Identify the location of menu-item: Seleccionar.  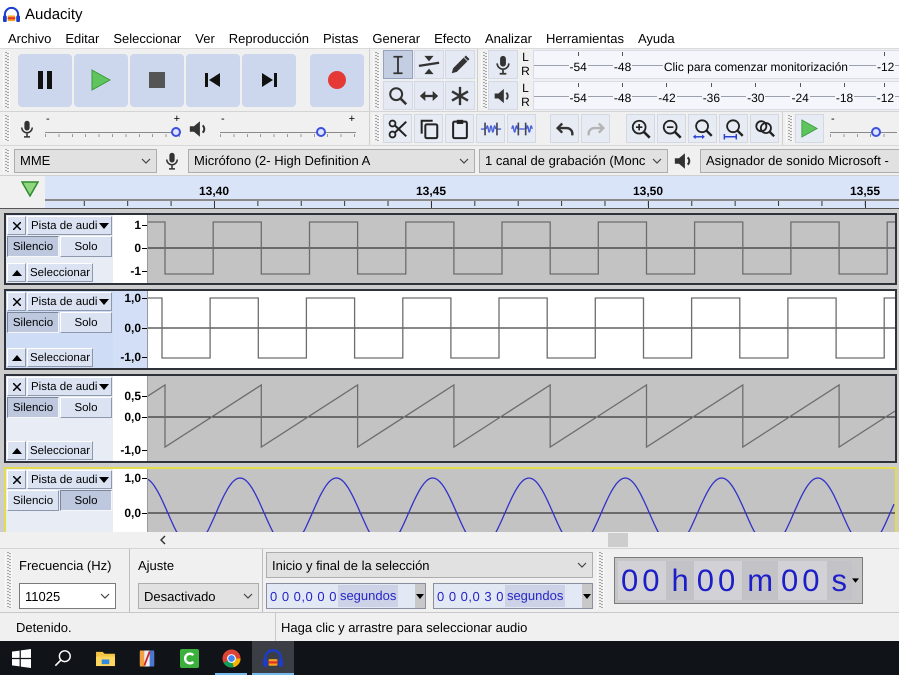
(147, 38).